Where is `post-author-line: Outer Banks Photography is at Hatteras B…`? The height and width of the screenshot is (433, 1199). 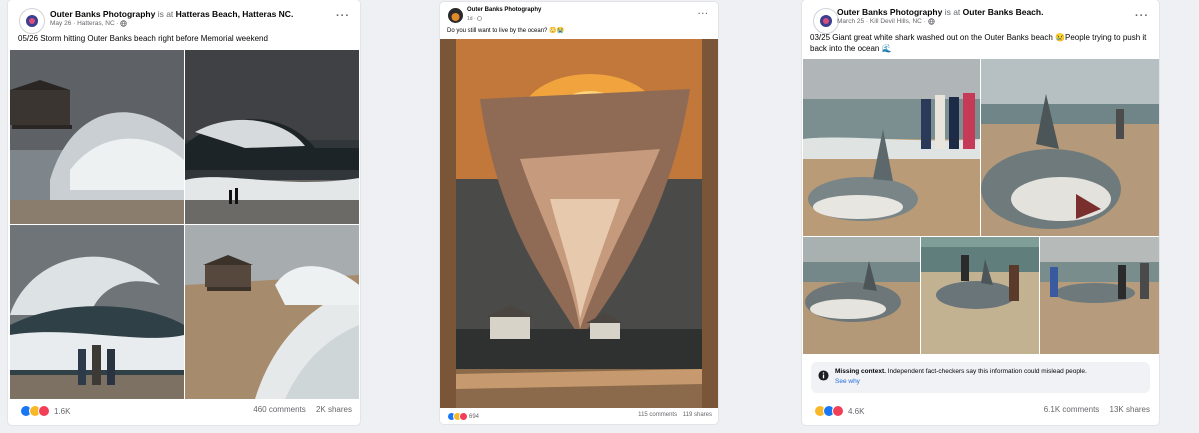 post-author-line: Outer Banks Photography is at Hatteras B… is located at coordinates (171, 14).